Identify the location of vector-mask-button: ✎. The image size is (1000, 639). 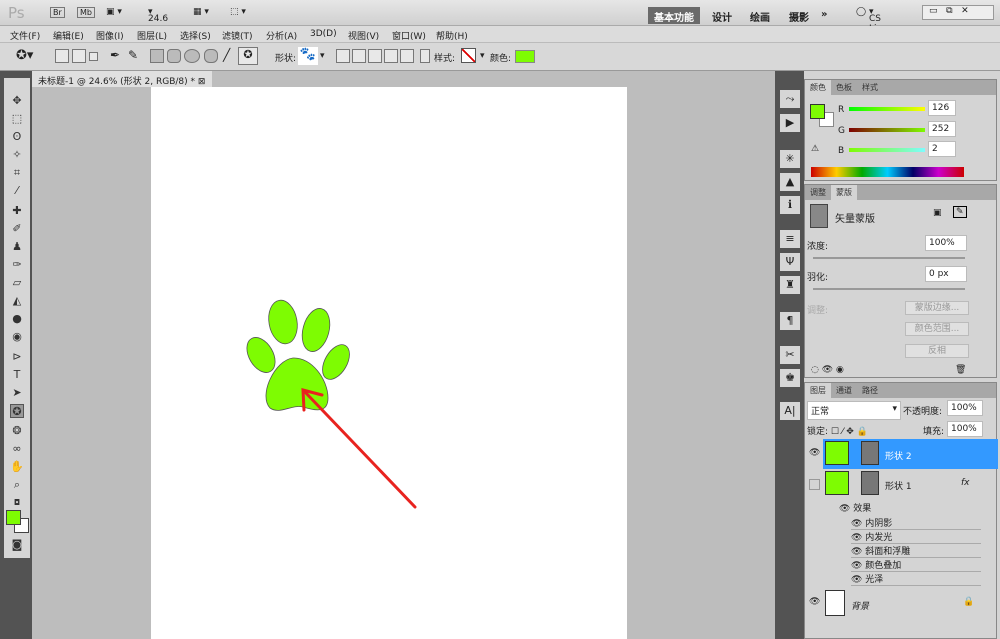
(960, 212).